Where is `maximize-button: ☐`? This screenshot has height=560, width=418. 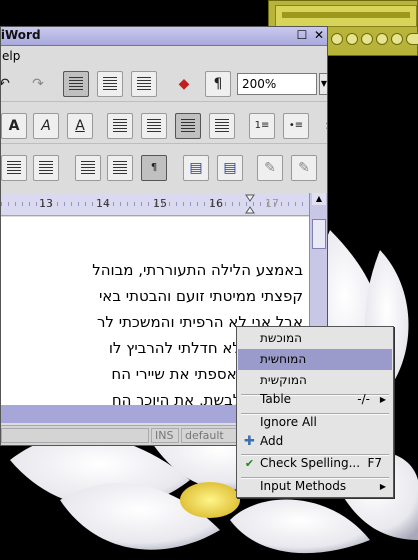
maximize-button: ☐ is located at coordinates (302, 35).